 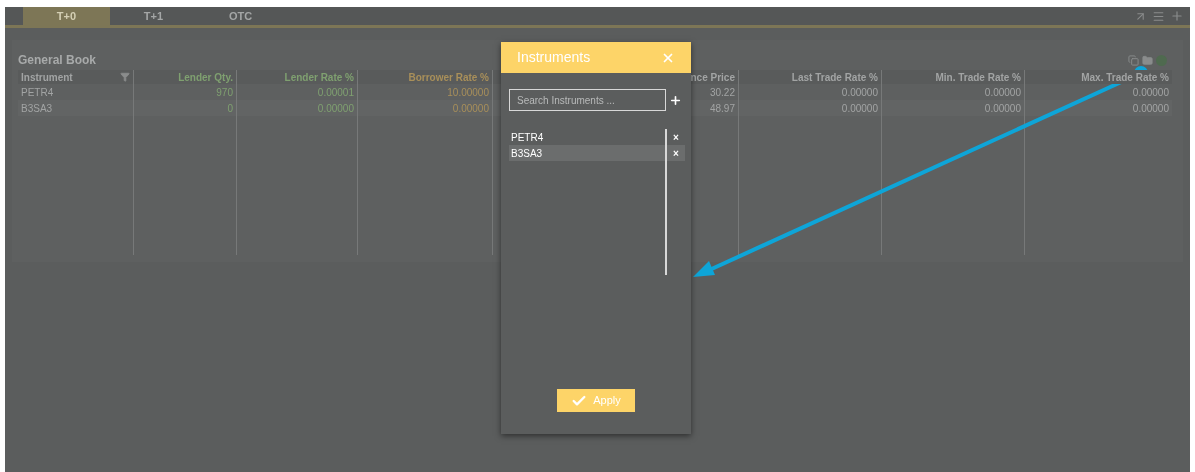 What do you see at coordinates (953, 77) in the screenshot?
I see `column-header: Min. Trade Rate %` at bounding box center [953, 77].